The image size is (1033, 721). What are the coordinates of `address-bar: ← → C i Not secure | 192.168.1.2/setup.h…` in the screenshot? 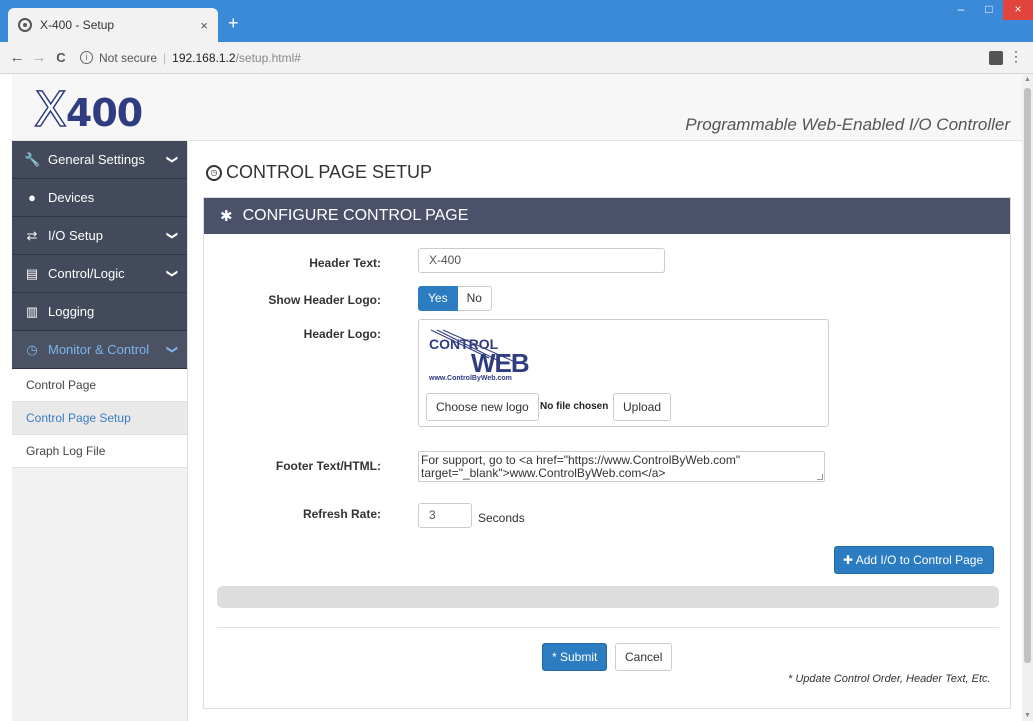 It's located at (516, 58).